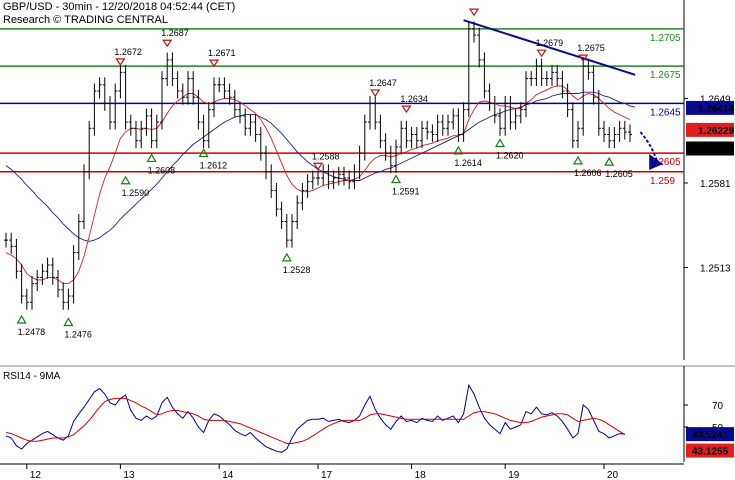  What do you see at coordinates (175, 33) in the screenshot?
I see `swing-high-label: 1.2687` at bounding box center [175, 33].